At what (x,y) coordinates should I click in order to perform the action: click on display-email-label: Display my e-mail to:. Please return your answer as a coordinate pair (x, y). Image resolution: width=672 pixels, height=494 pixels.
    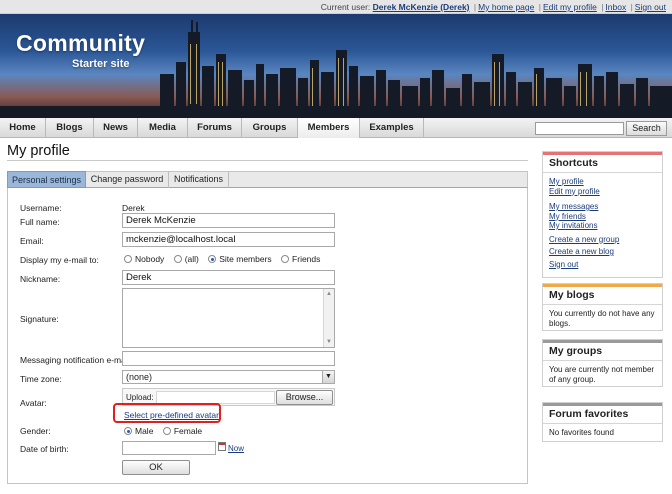
    Looking at the image, I should click on (59, 260).